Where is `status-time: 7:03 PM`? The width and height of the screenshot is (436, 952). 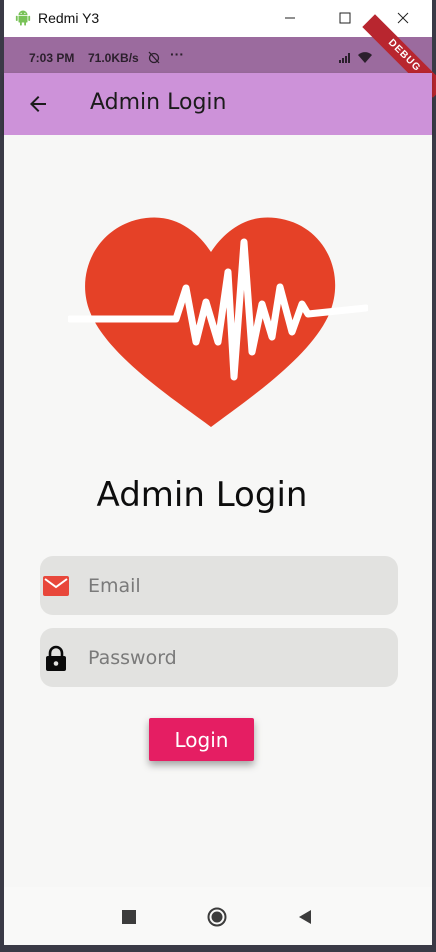
status-time: 7:03 PM is located at coordinates (52, 58).